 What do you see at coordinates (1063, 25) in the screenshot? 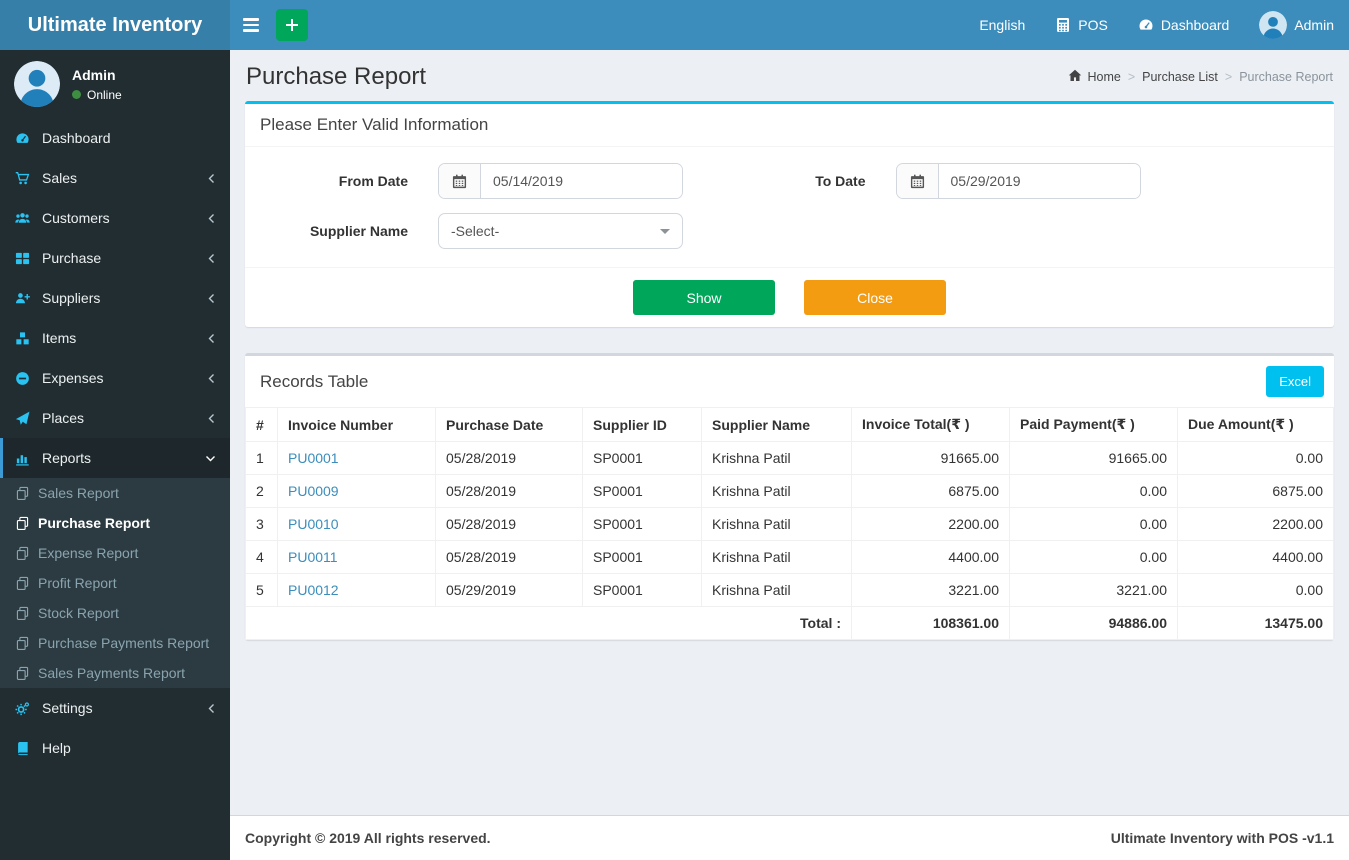
I see `calculator-icon` at bounding box center [1063, 25].